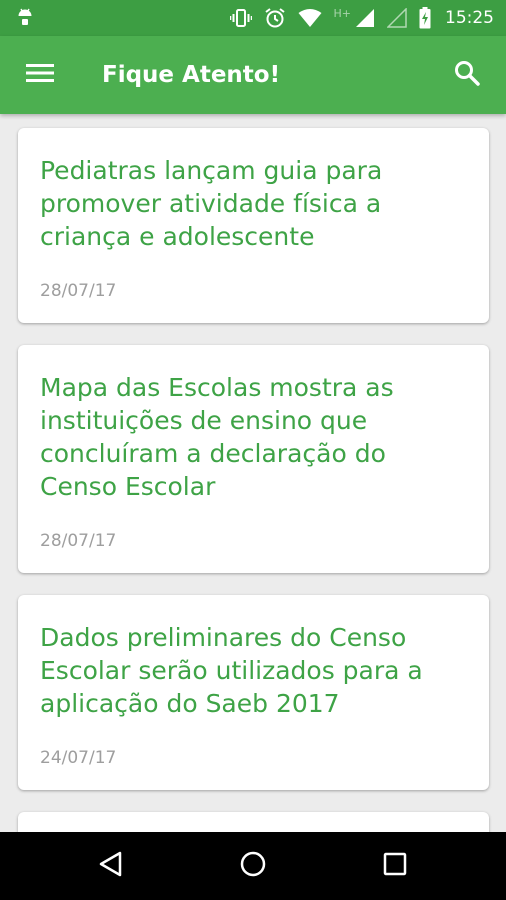 Image resolution: width=506 pixels, height=900 pixels. I want to click on back-icon, so click(111, 866).